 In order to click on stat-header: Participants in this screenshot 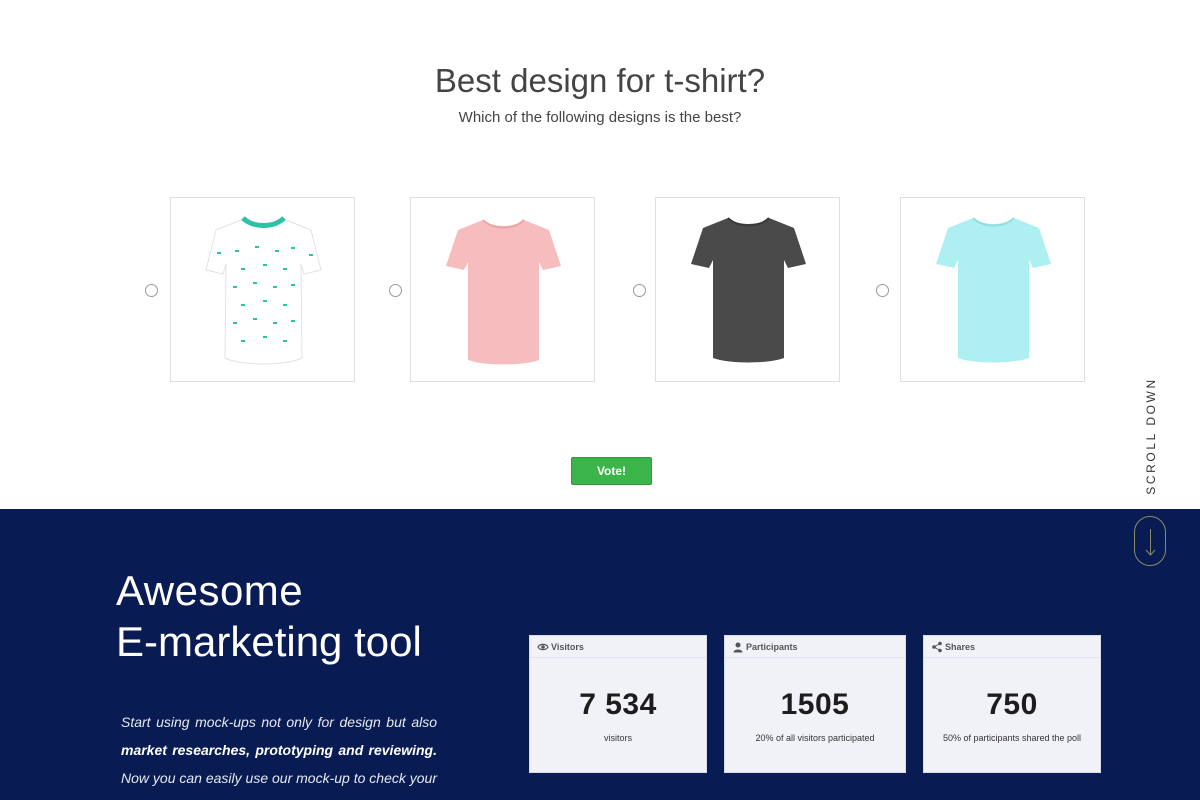, I will do `click(815, 647)`.